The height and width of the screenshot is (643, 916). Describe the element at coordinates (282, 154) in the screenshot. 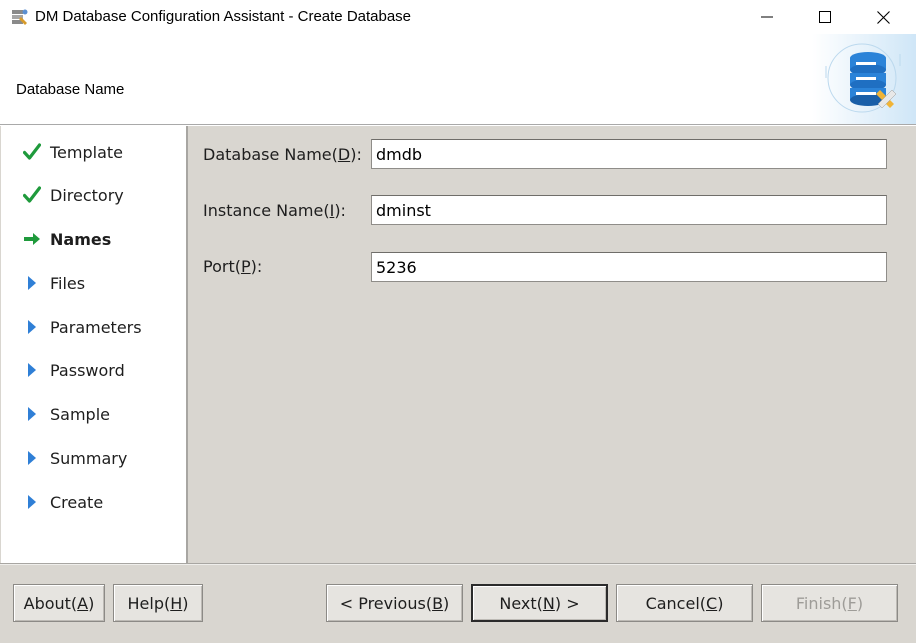

I see `database-name-label: Database Name(D):` at that location.